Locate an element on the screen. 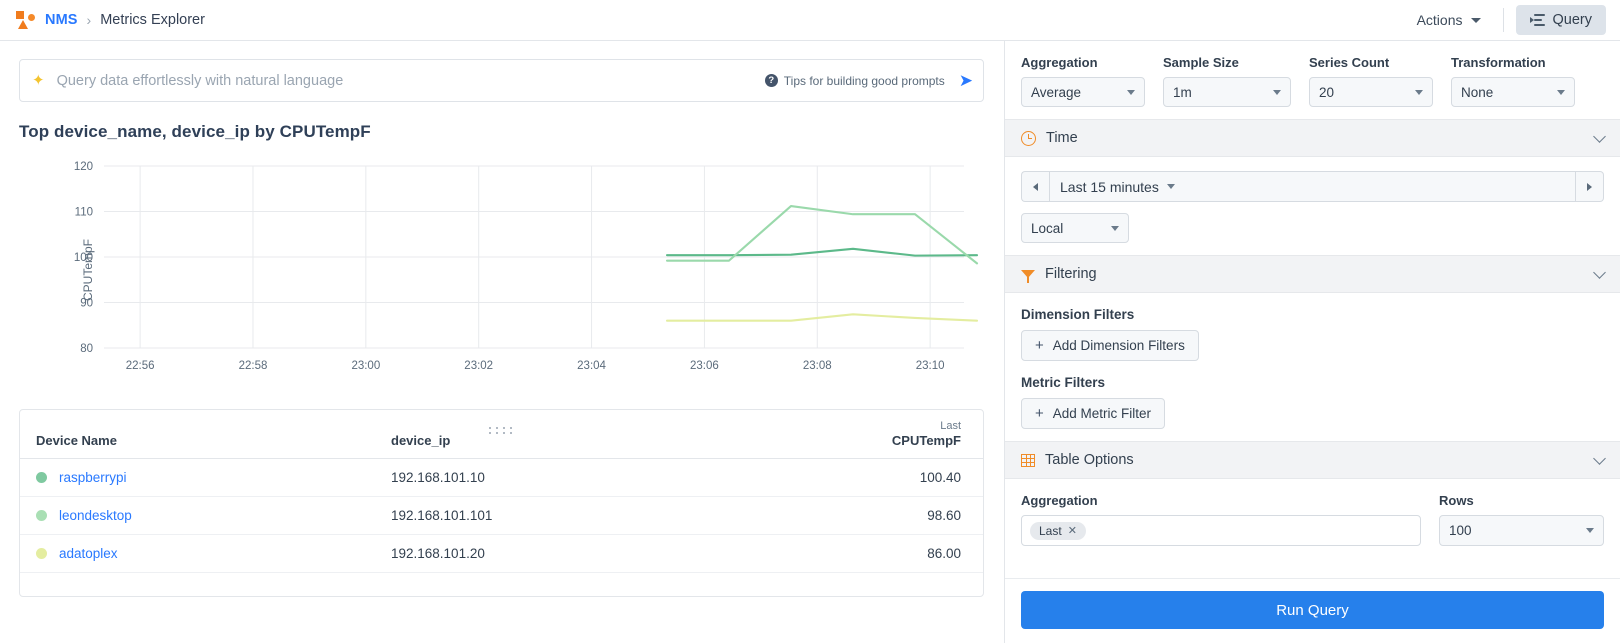  field-sample-size: Sample Size 1m is located at coordinates (1227, 81).